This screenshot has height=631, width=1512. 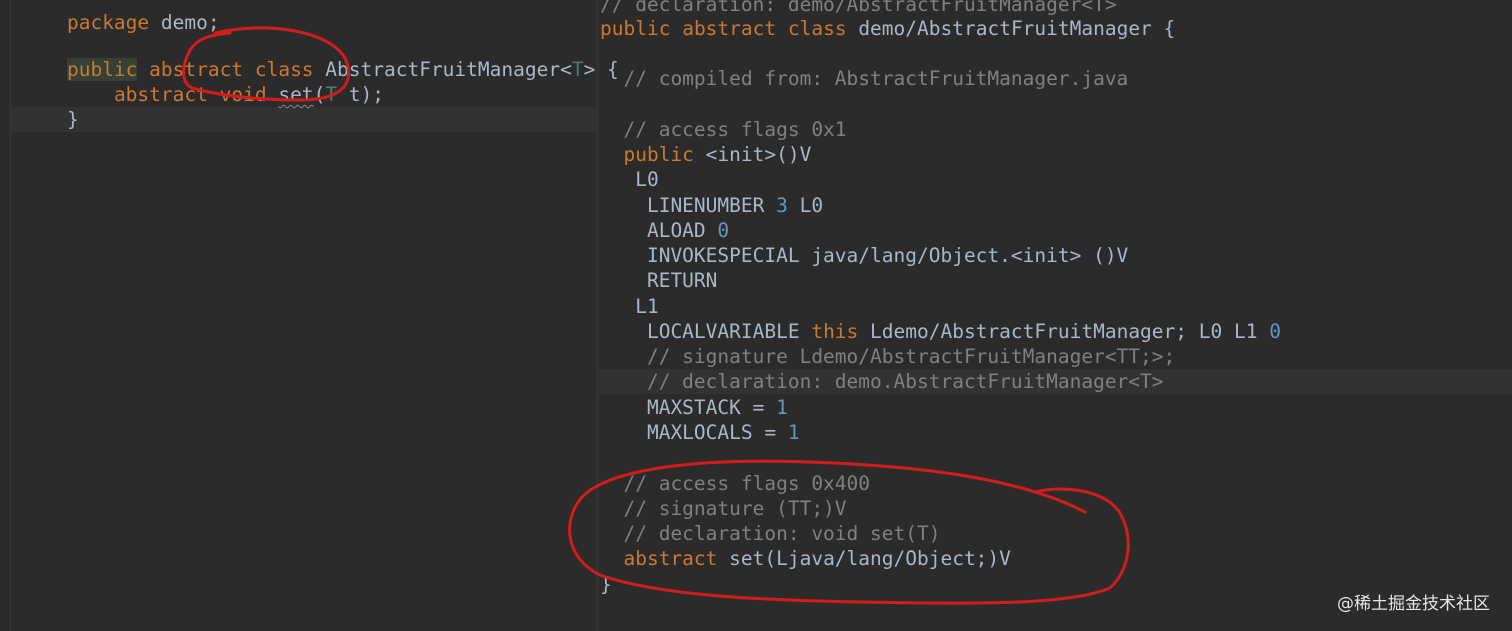 What do you see at coordinates (705, 154) in the screenshot?
I see `bytecode-line: public <init>()V` at bounding box center [705, 154].